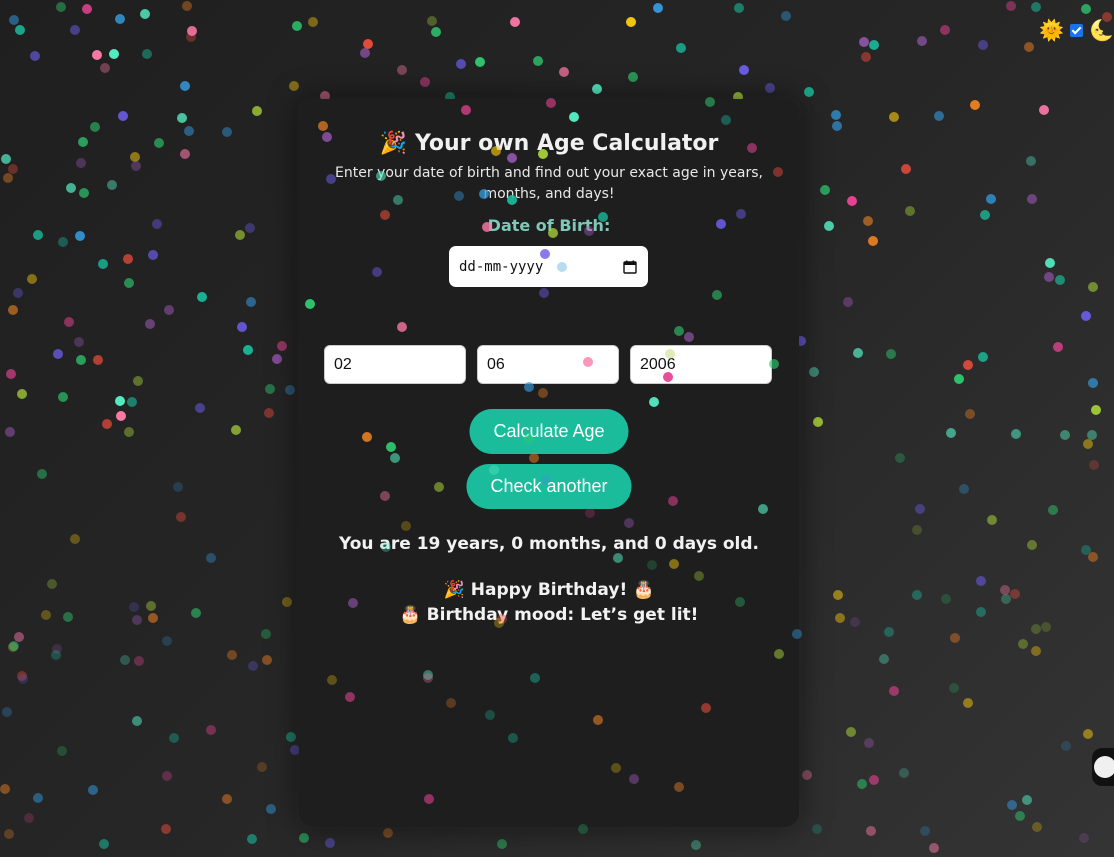 The image size is (1114, 857). Describe the element at coordinates (1103, 767) in the screenshot. I see `side-widget-button` at that location.